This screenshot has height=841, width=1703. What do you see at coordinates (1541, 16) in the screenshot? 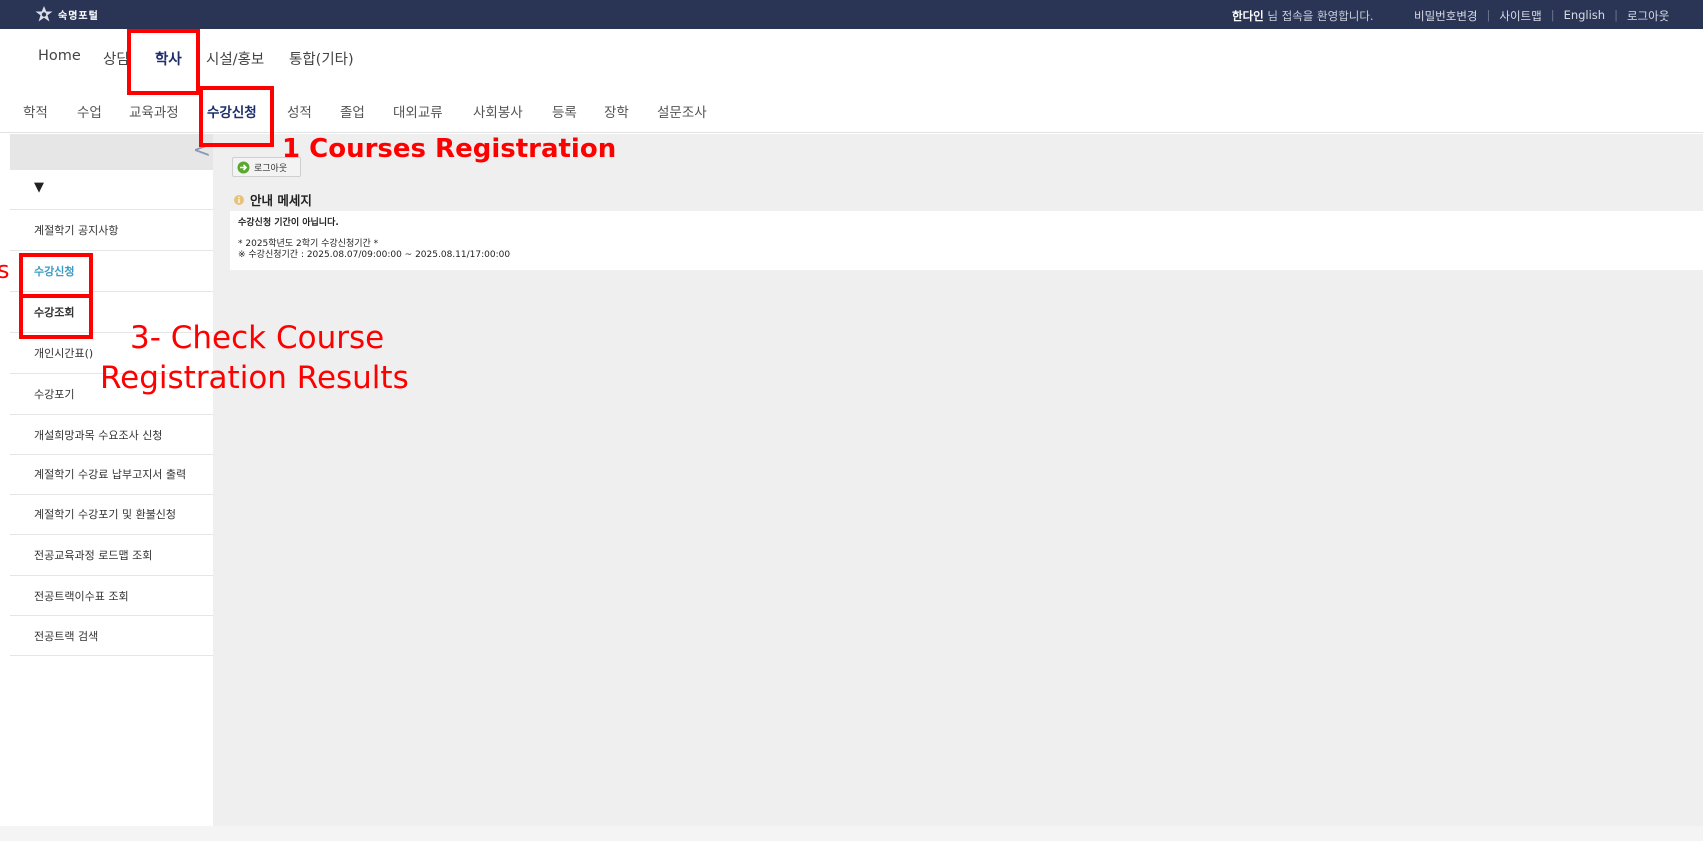
I see `utility-links: 비밀번호변경 | 사이트맵 | English | 로그아웃` at bounding box center [1541, 16].